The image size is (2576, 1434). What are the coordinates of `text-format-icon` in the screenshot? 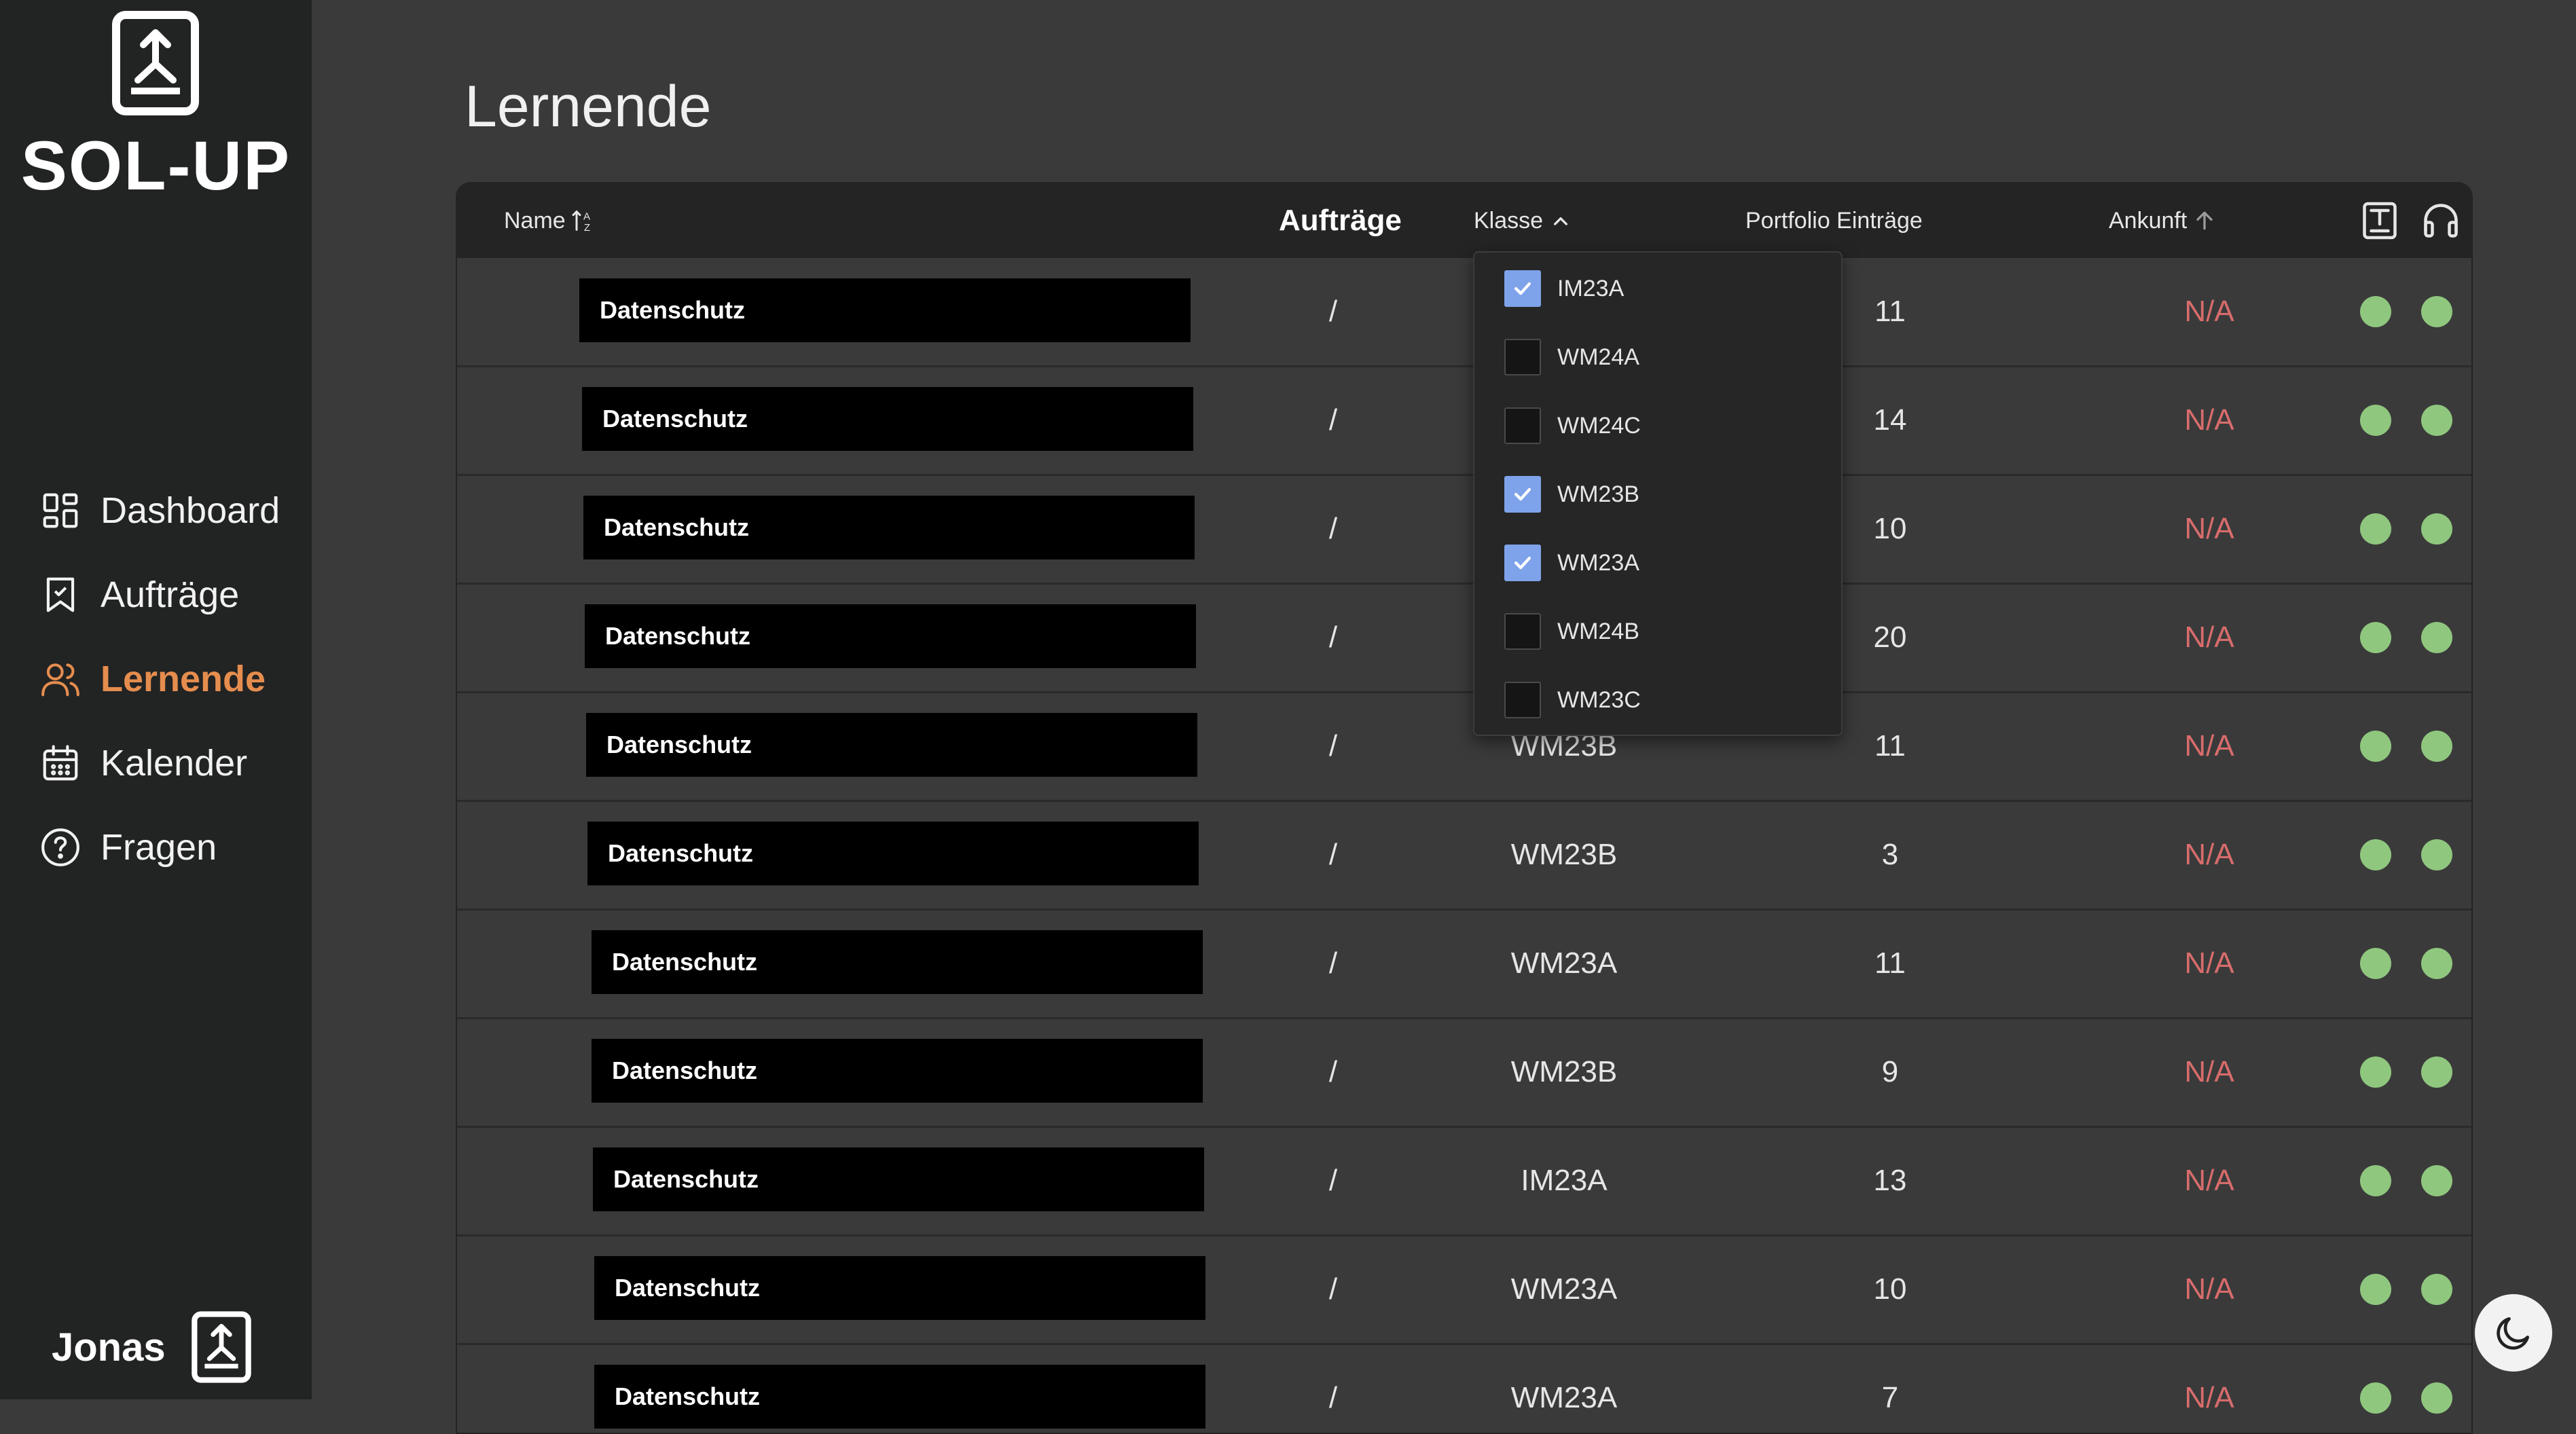 It's located at (2380, 221).